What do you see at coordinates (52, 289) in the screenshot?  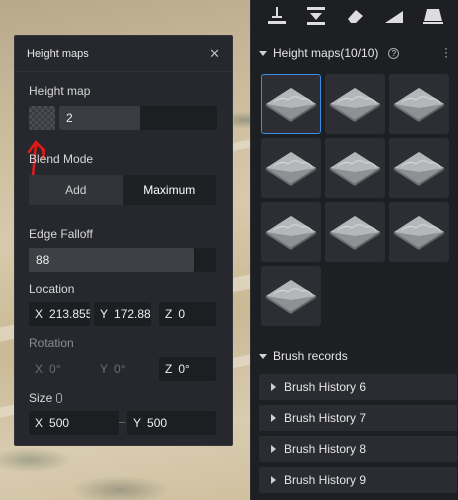 I see `location-label: Location` at bounding box center [52, 289].